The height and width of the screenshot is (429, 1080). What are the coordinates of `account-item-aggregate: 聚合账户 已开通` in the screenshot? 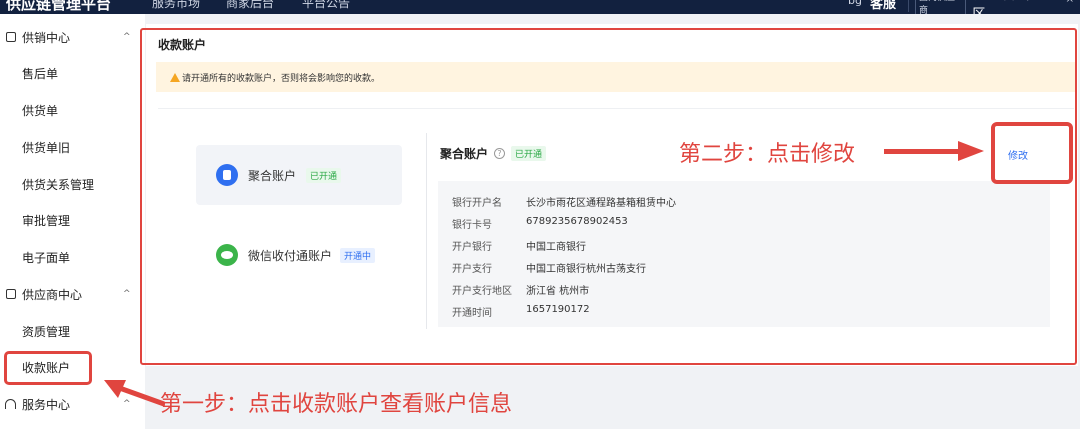 It's located at (299, 175).